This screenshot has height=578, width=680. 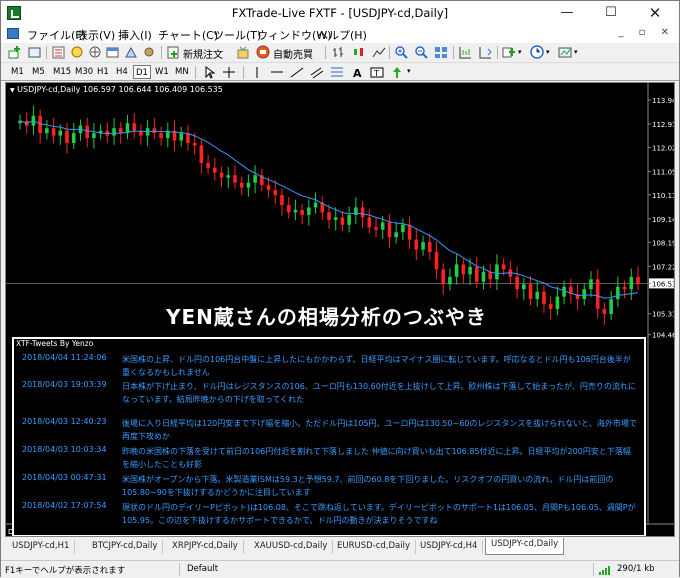 What do you see at coordinates (567, 13) in the screenshot?
I see `minimize-button: —` at bounding box center [567, 13].